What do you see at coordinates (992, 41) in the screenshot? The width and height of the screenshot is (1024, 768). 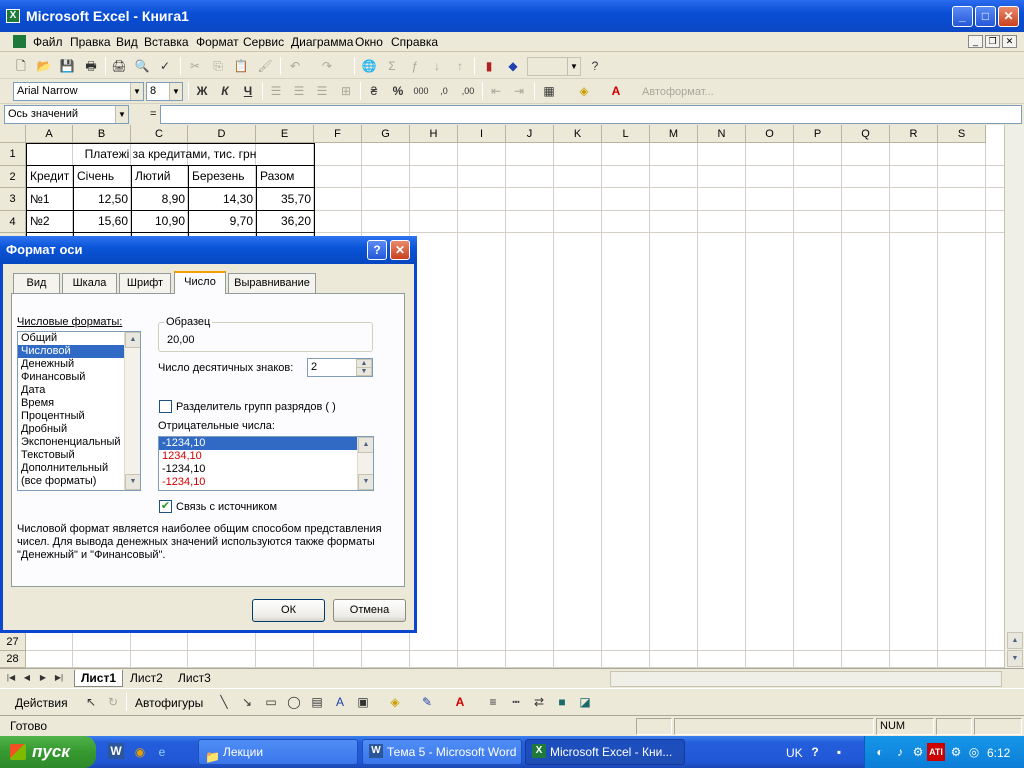 I see `doc-restore-icon: ❐` at bounding box center [992, 41].